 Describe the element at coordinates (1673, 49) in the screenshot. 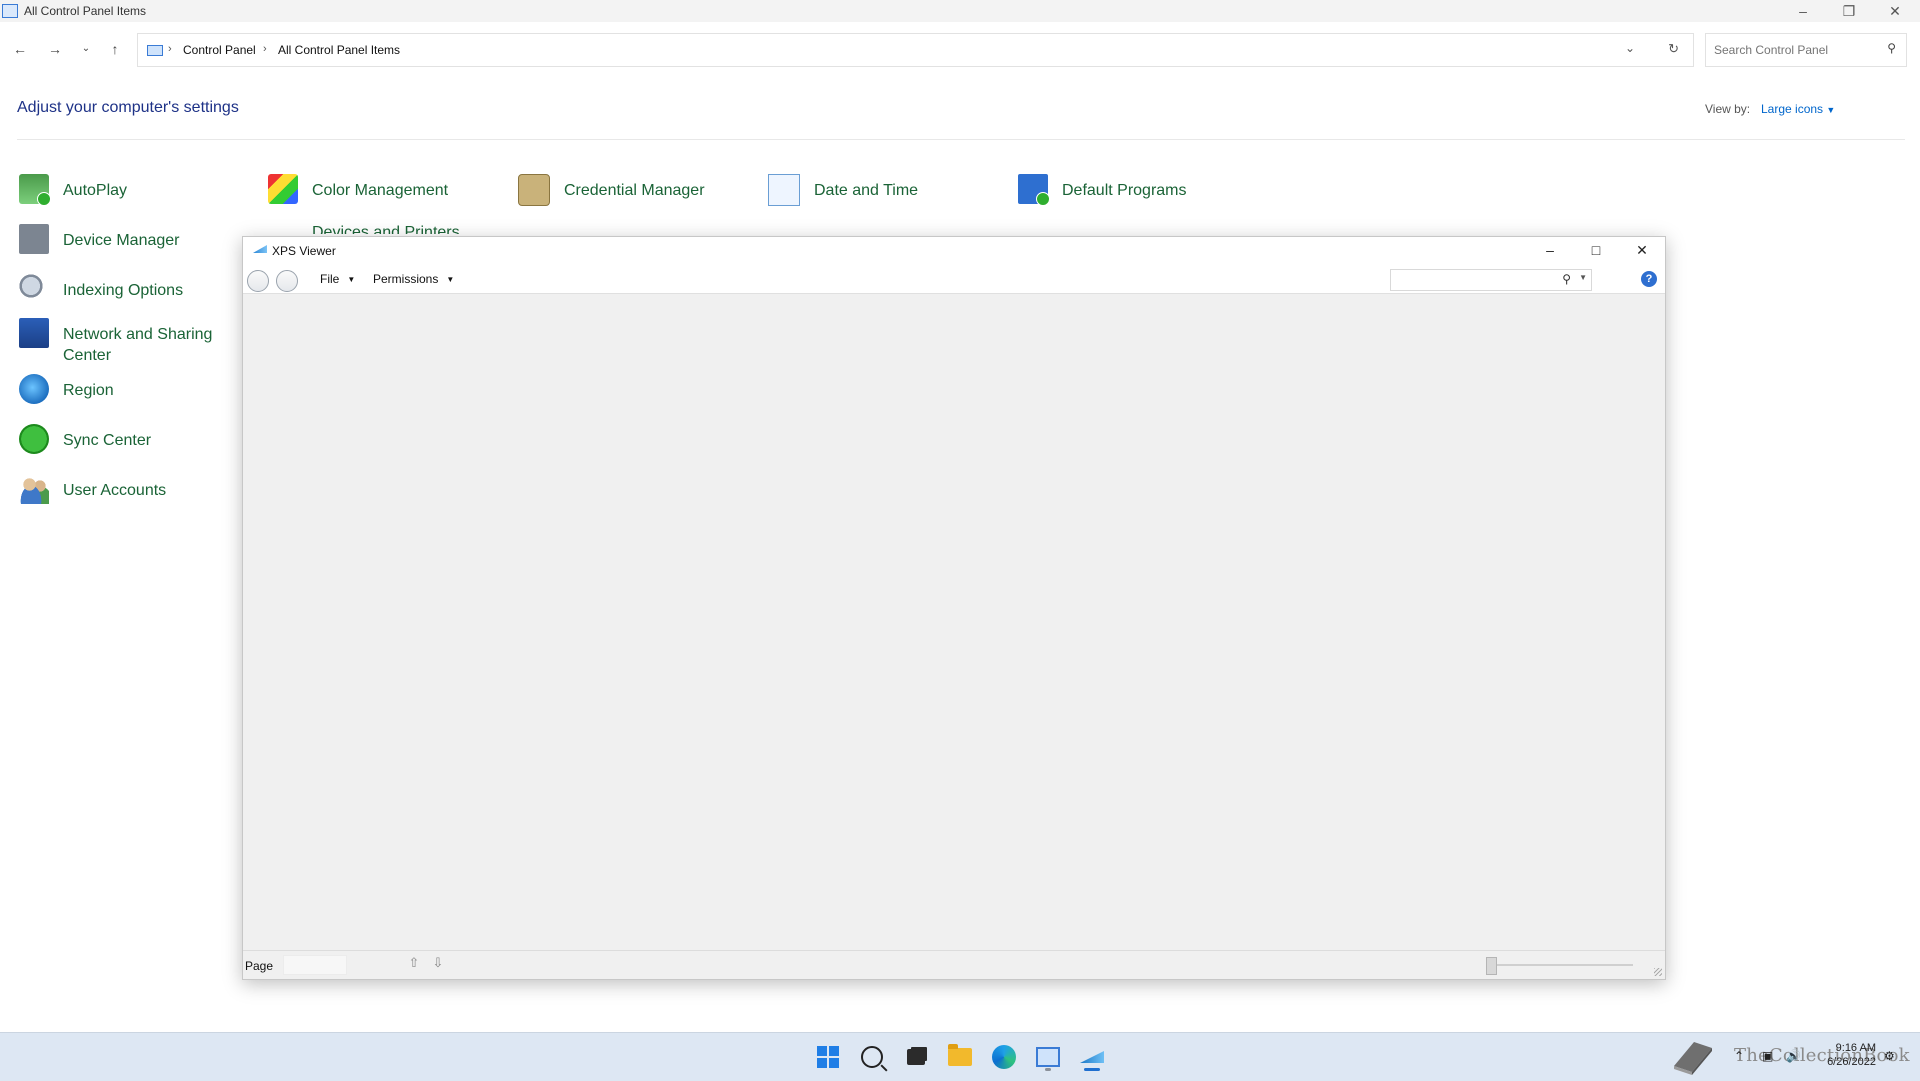

I see `refresh-icon: ↻` at that location.